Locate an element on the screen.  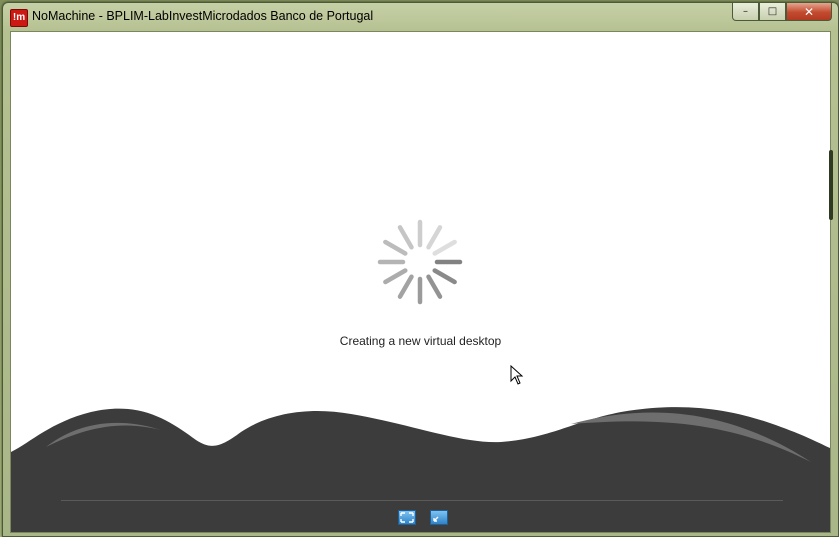
toolbar-divider is located at coordinates (422, 500).